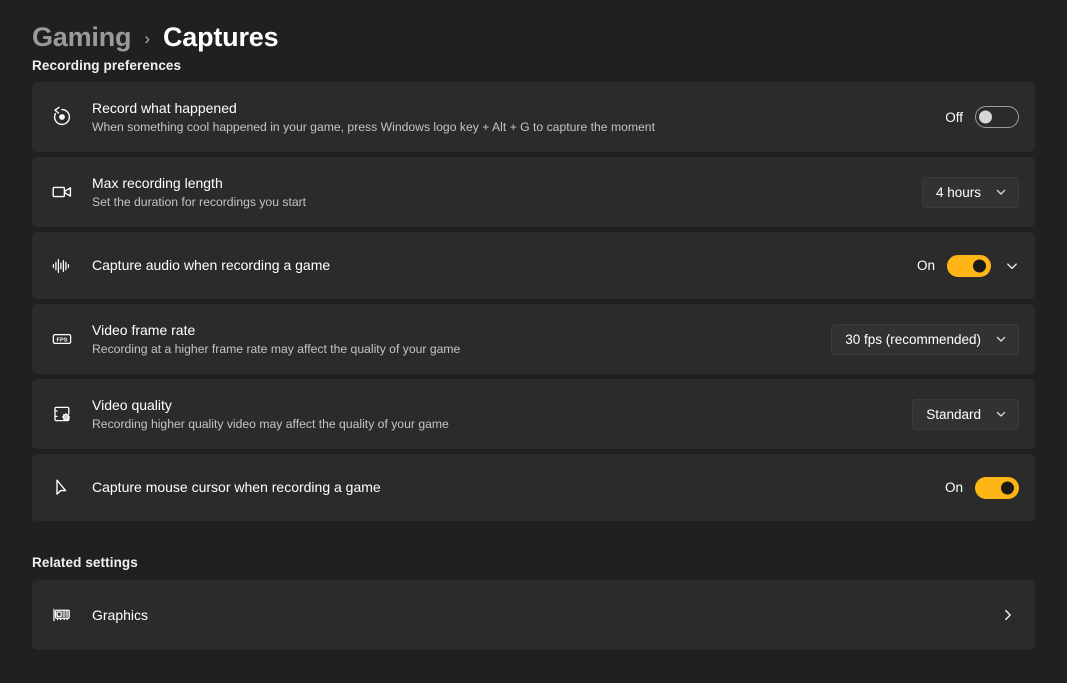 This screenshot has width=1067, height=683. What do you see at coordinates (164, 107) in the screenshot?
I see `setting-title: Record what happened` at bounding box center [164, 107].